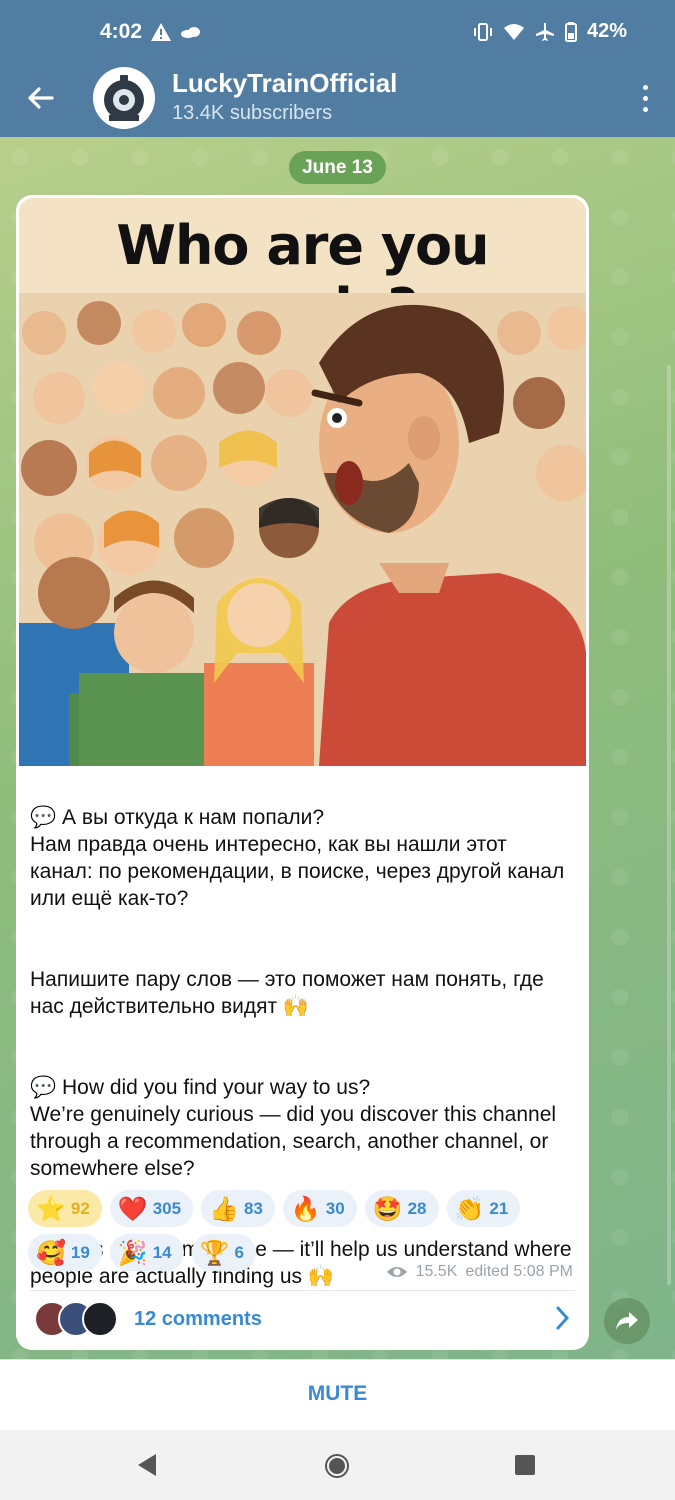 The image size is (675, 1500). I want to click on reaction-trophy: 🏆 6, so click(223, 1252).